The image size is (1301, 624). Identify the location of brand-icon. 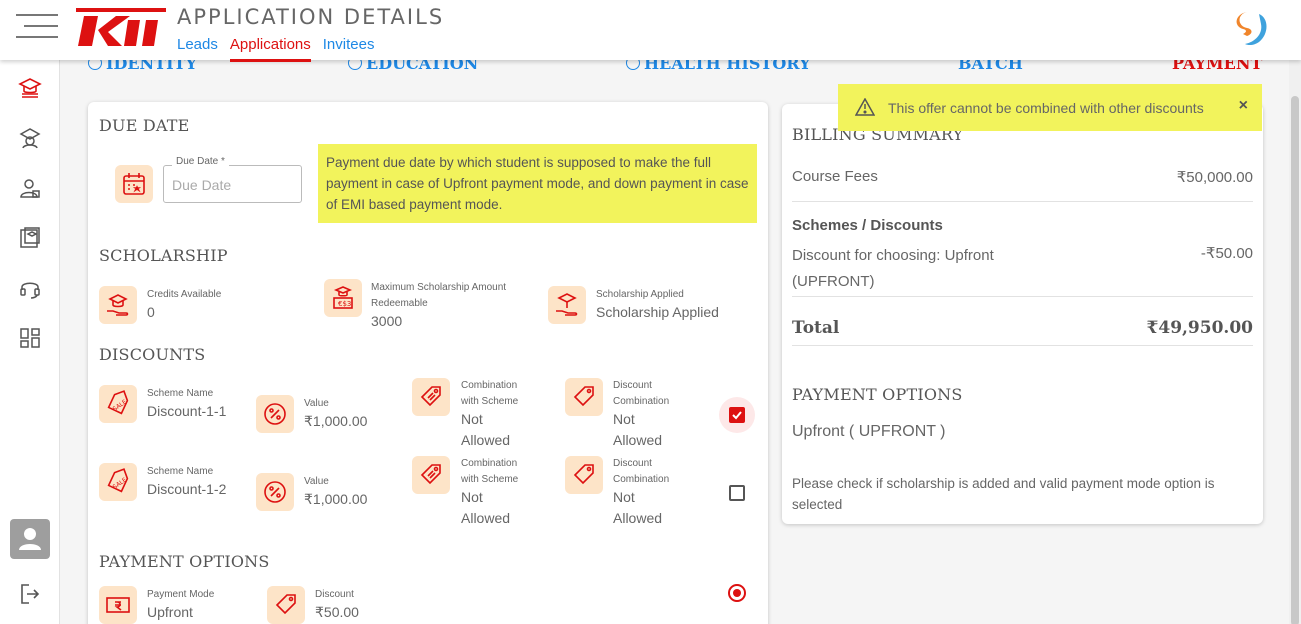
(1253, 28).